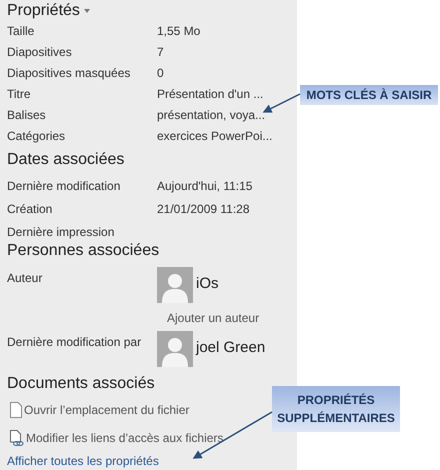 The image size is (440, 470). Describe the element at coordinates (160, 52) in the screenshot. I see `property-value: 7` at that location.